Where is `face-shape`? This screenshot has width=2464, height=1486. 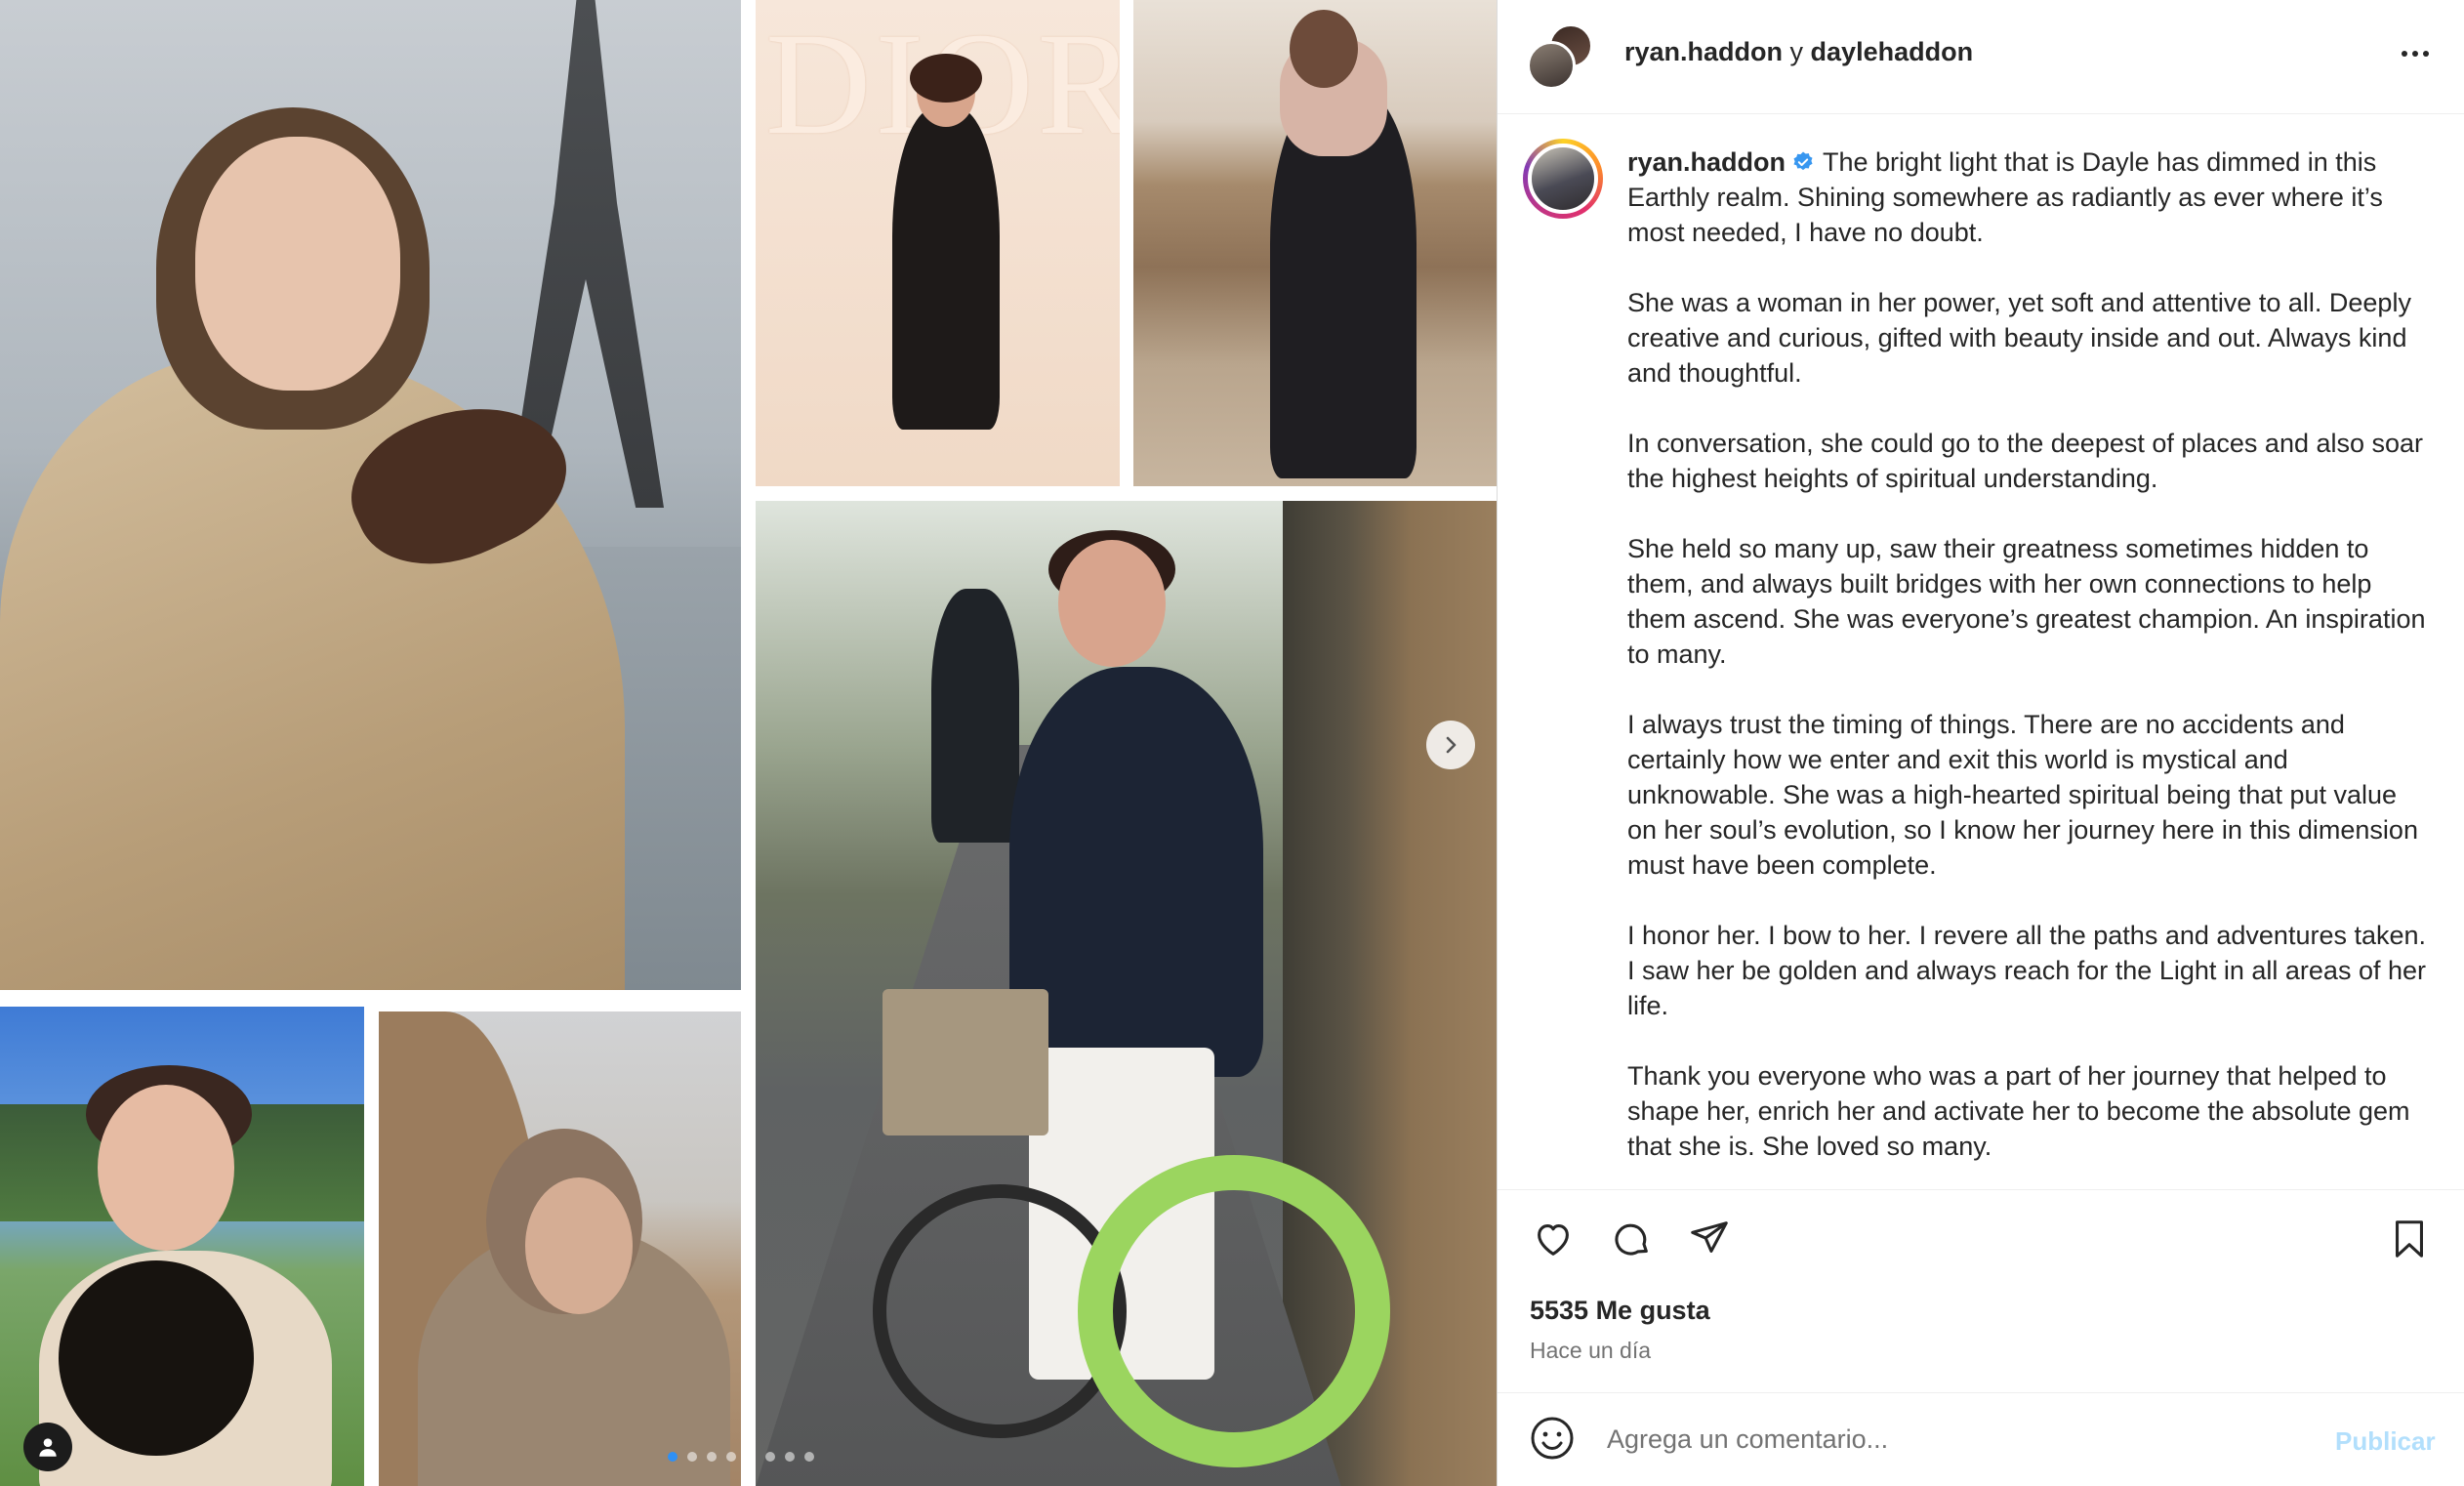 face-shape is located at coordinates (297, 264).